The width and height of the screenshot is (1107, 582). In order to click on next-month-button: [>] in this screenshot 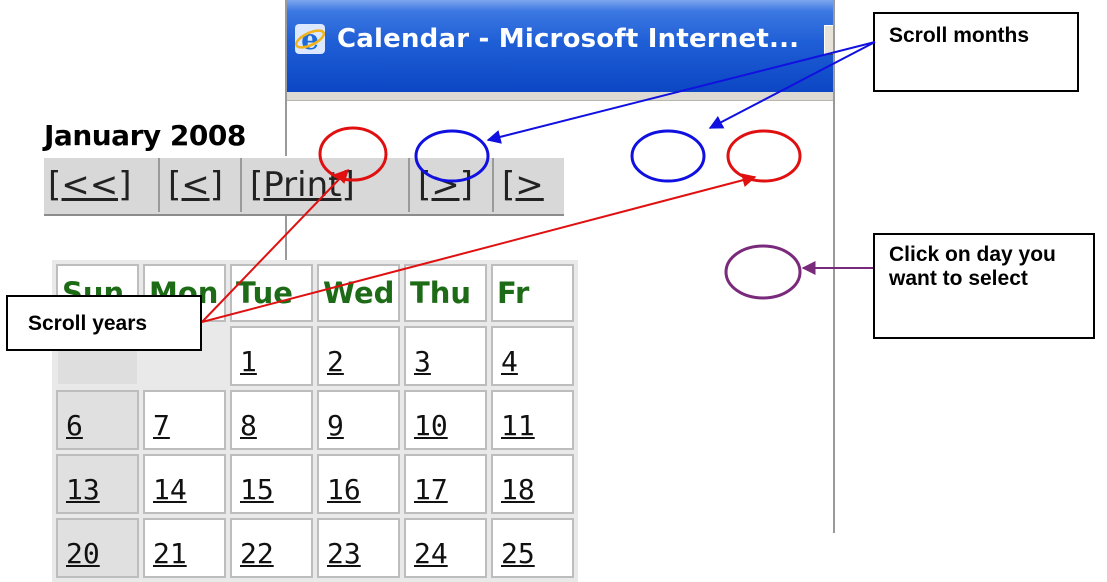, I will do `click(454, 185)`.